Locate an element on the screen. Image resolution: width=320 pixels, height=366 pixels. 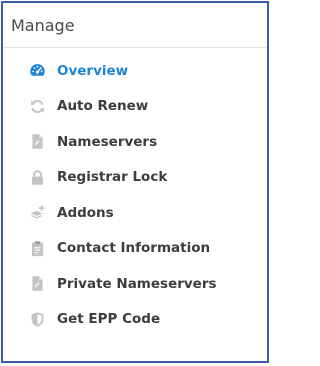
menu-item-label: Nameservers is located at coordinates (107, 141).